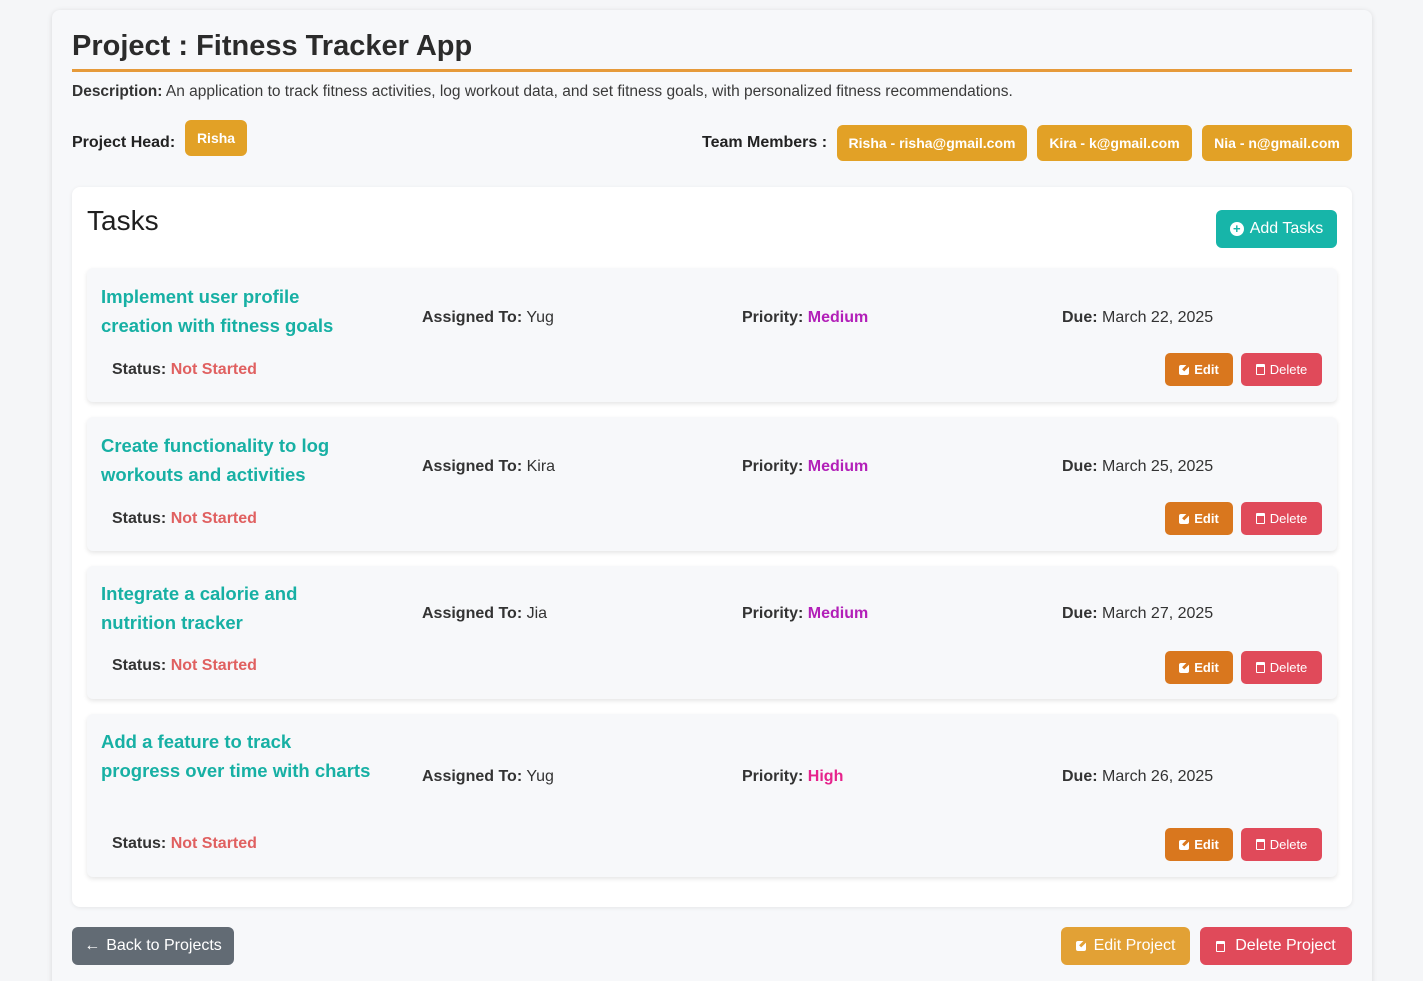  What do you see at coordinates (932, 143) in the screenshot?
I see `team-member-badge: Risha - risha@gmail.com` at bounding box center [932, 143].